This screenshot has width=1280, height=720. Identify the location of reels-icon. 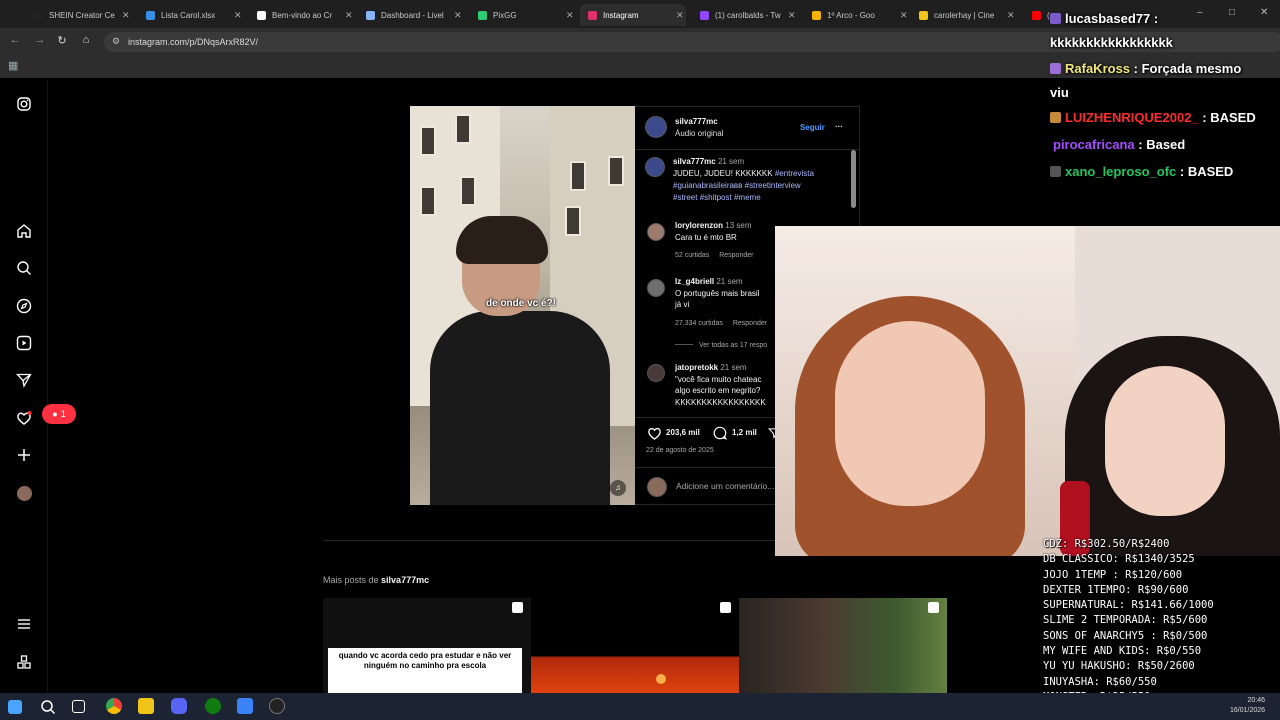
(24, 343).